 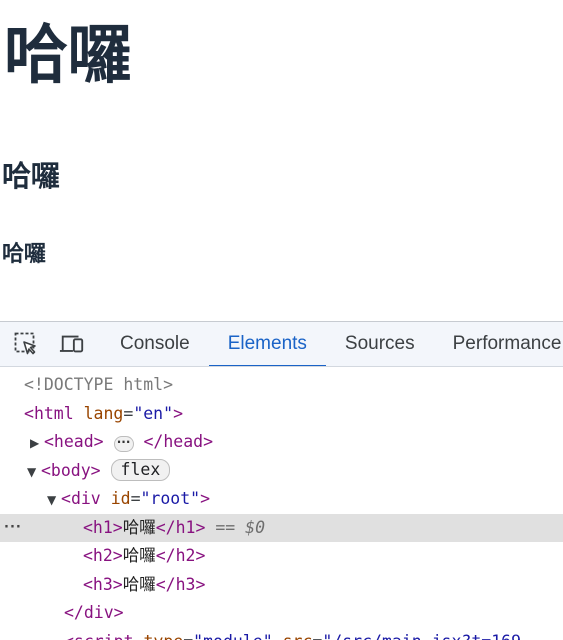 I want to click on script-open-tag: <script, so click(x=99, y=636).